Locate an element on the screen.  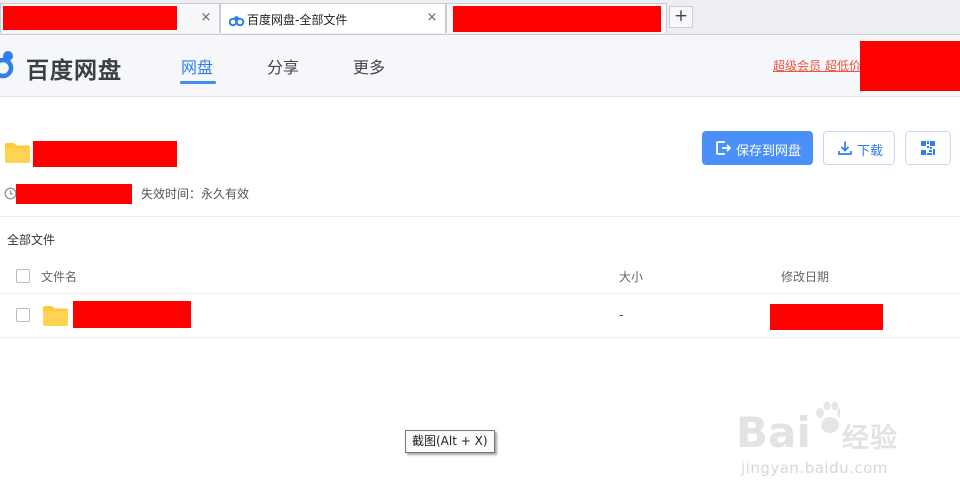
section-divider is located at coordinates (480, 216).